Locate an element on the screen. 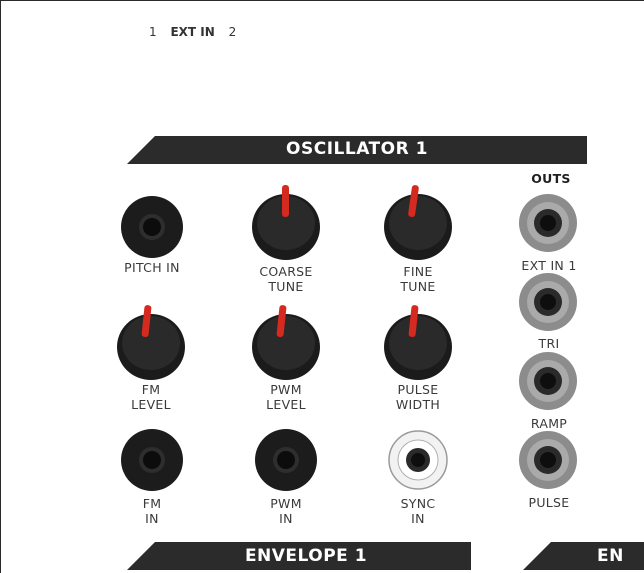 This screenshot has width=644, height=573. envelope-1-title: ENVELOPE 1 is located at coordinates (306, 556).